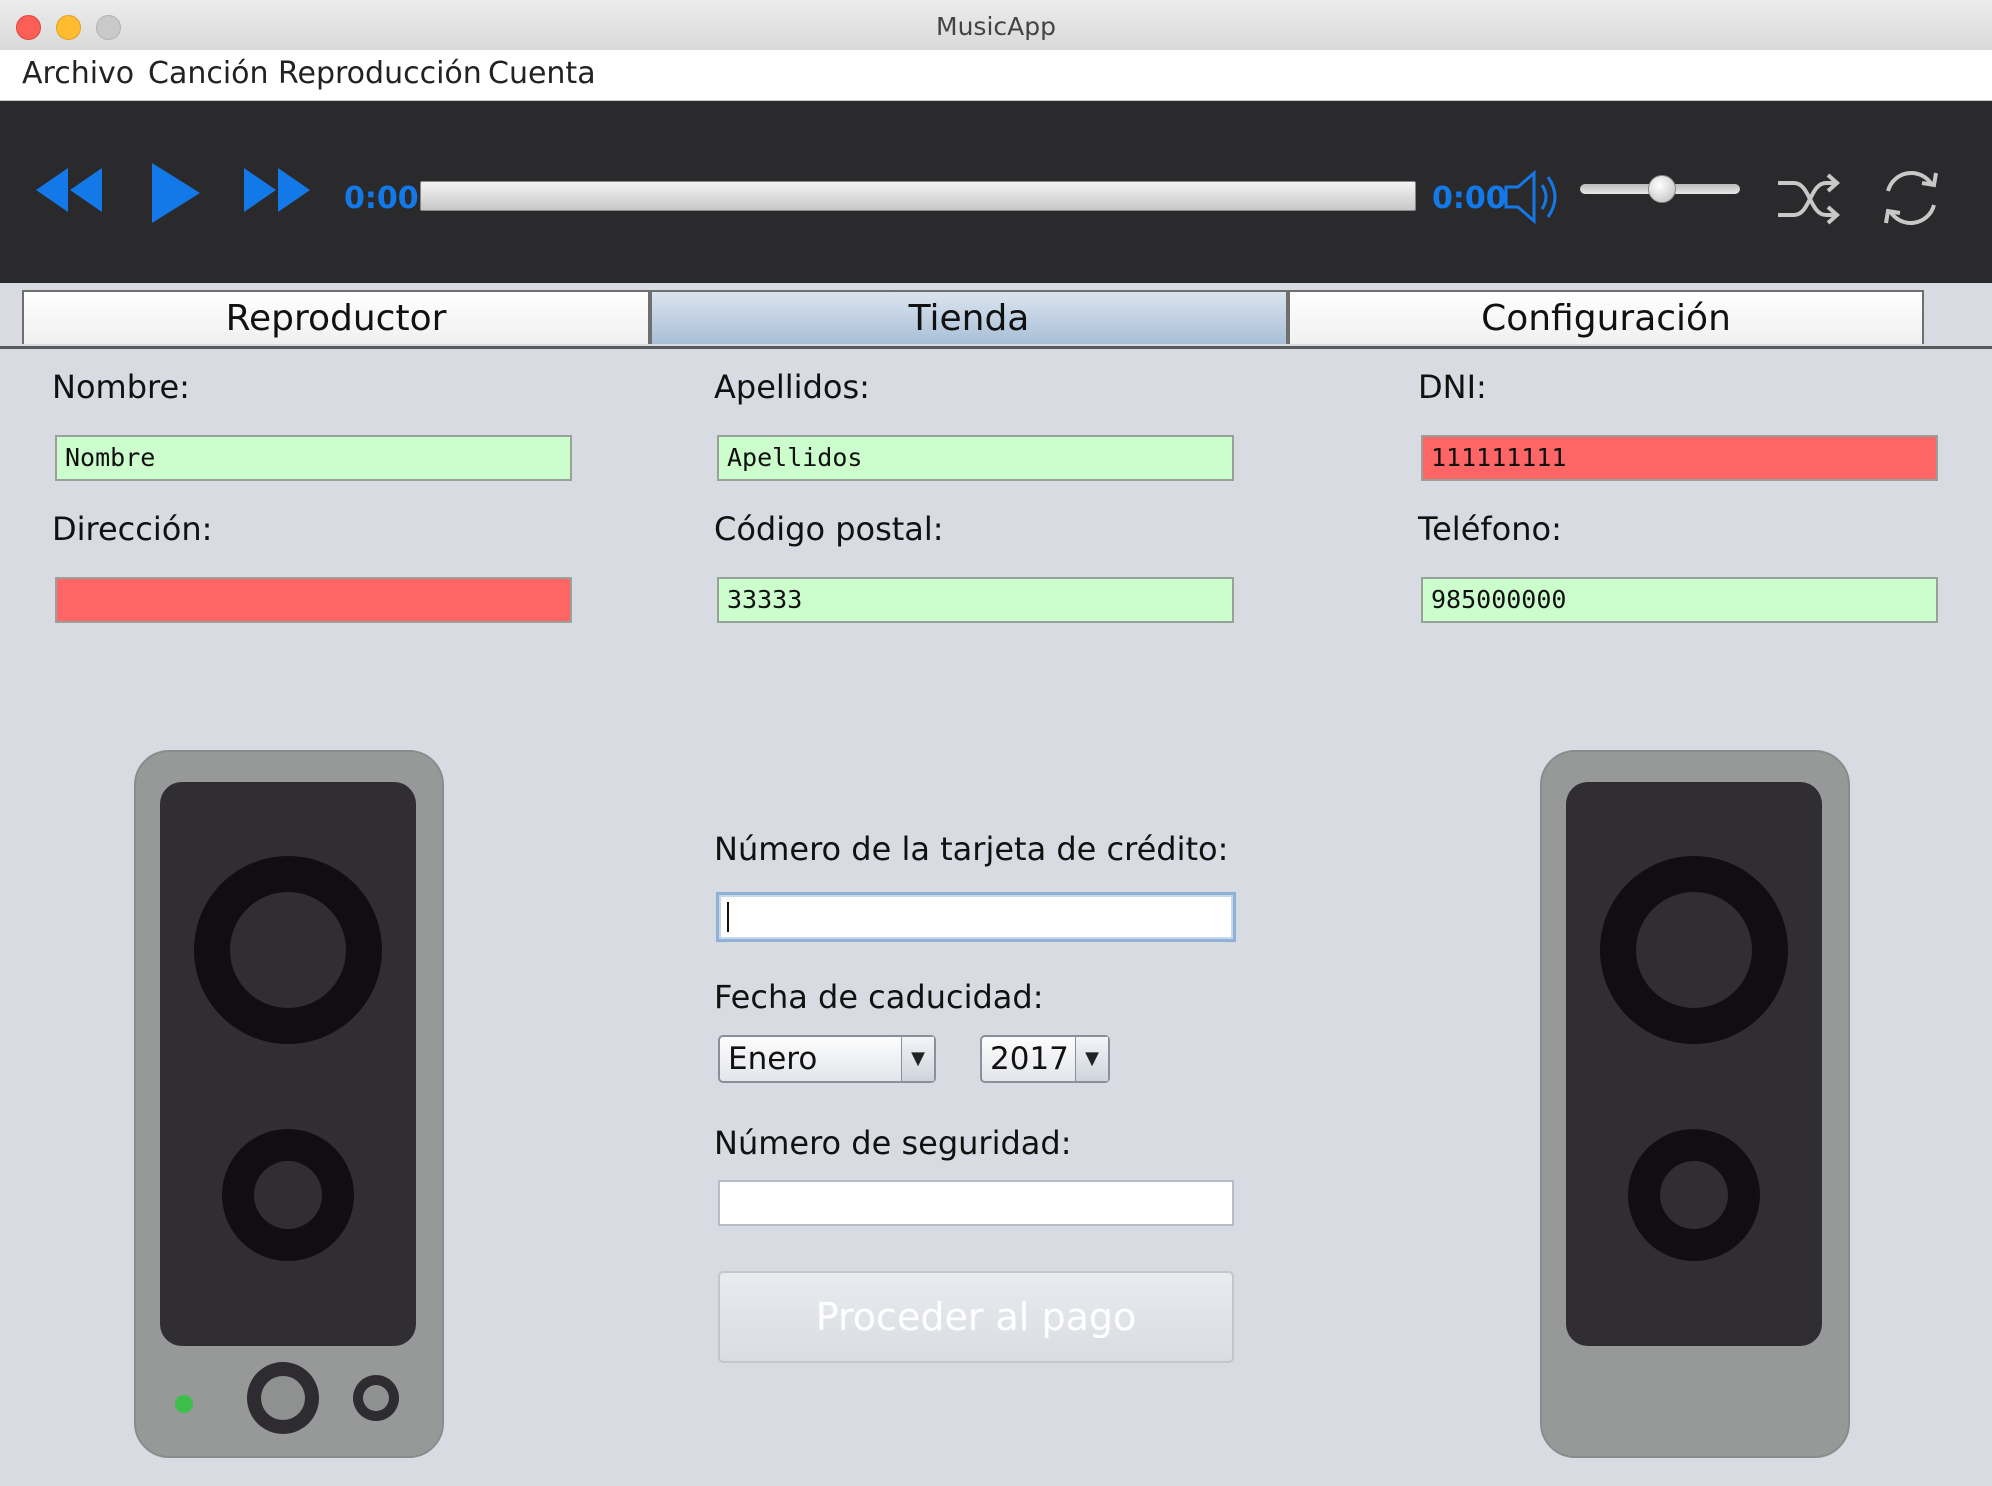 The height and width of the screenshot is (1486, 1992). What do you see at coordinates (1695, 1104) in the screenshot?
I see `speaker-right-image` at bounding box center [1695, 1104].